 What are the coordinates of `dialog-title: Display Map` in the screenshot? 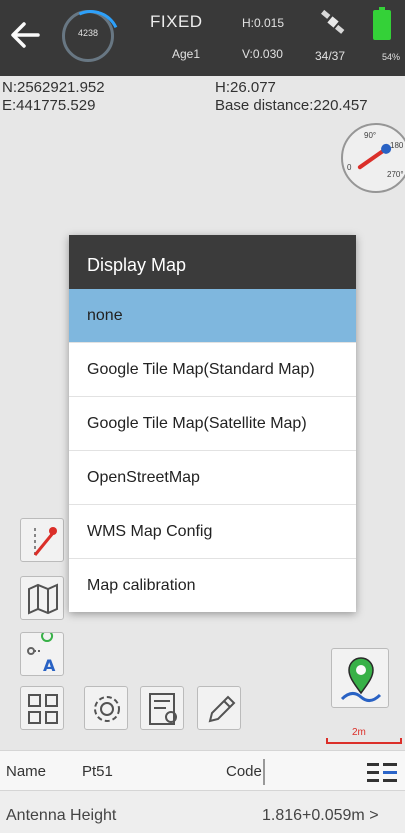 It's located at (212, 262).